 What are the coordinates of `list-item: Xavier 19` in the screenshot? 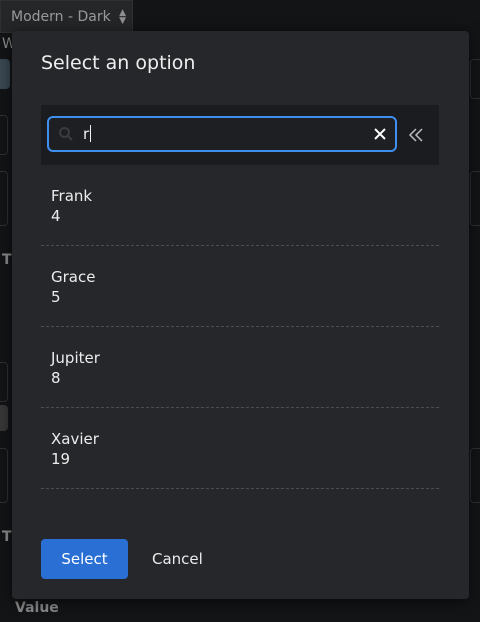 It's located at (240, 448).